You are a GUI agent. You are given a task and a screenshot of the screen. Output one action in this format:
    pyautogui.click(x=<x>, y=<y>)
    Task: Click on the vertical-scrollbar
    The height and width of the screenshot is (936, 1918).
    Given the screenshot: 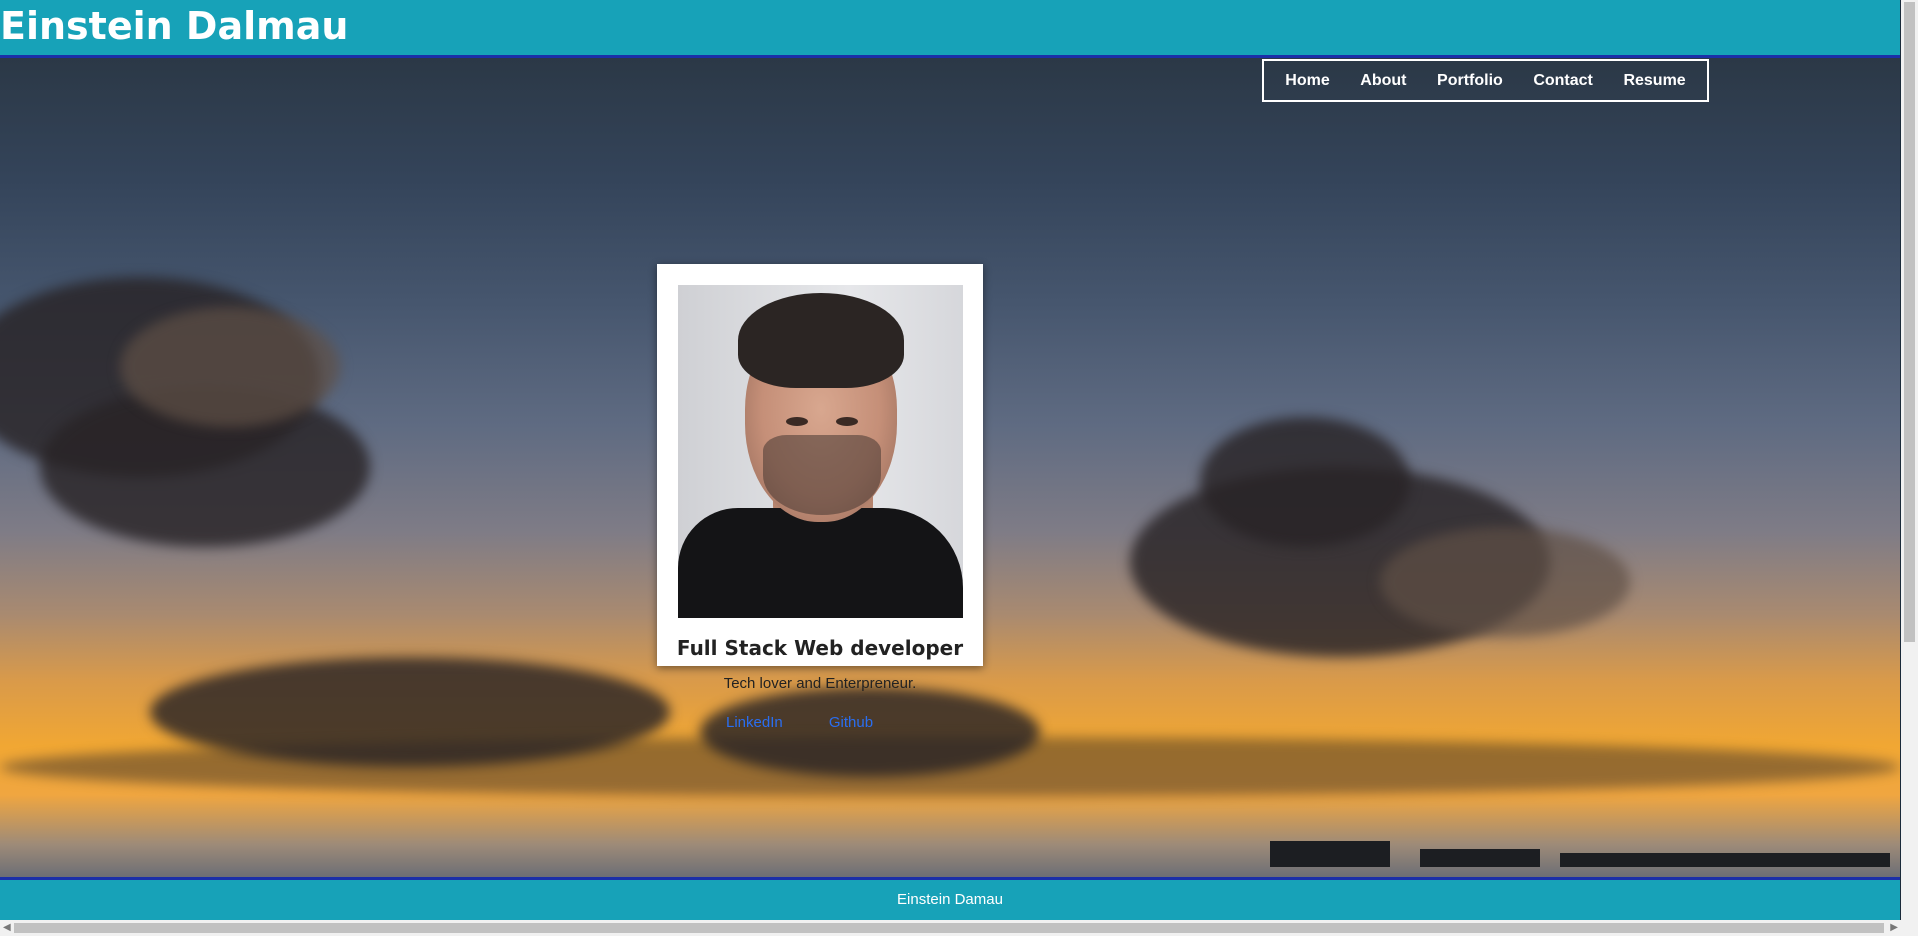 What is the action you would take?
    pyautogui.click(x=1909, y=460)
    